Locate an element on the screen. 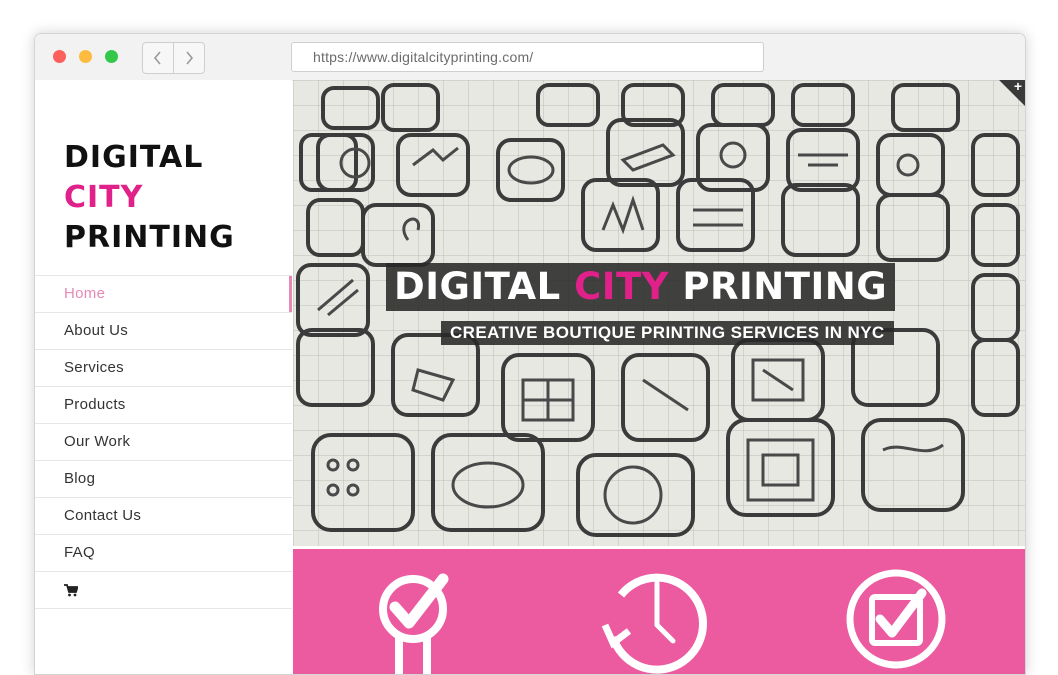  back-button is located at coordinates (158, 58).